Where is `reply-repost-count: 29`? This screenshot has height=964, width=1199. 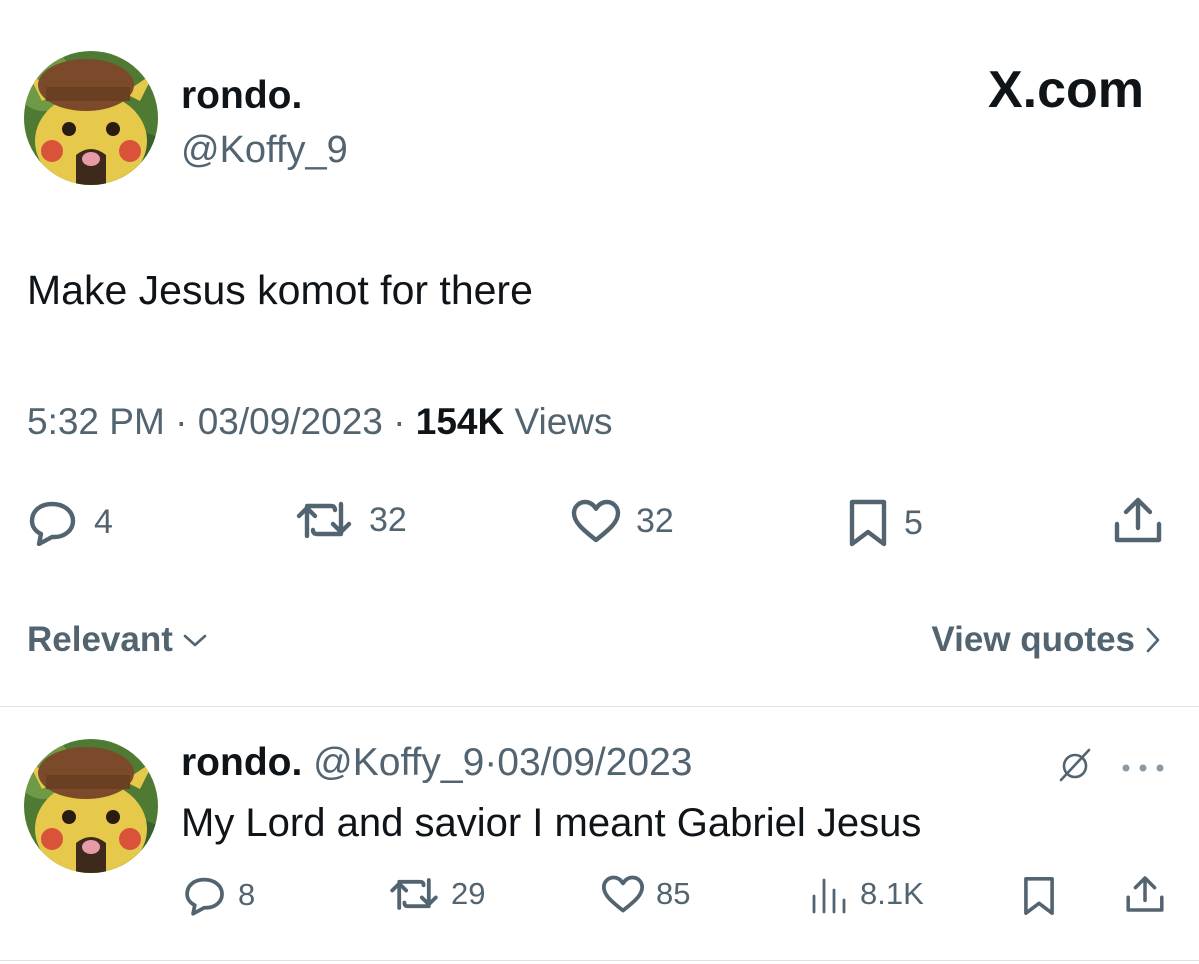 reply-repost-count: 29 is located at coordinates (468, 893).